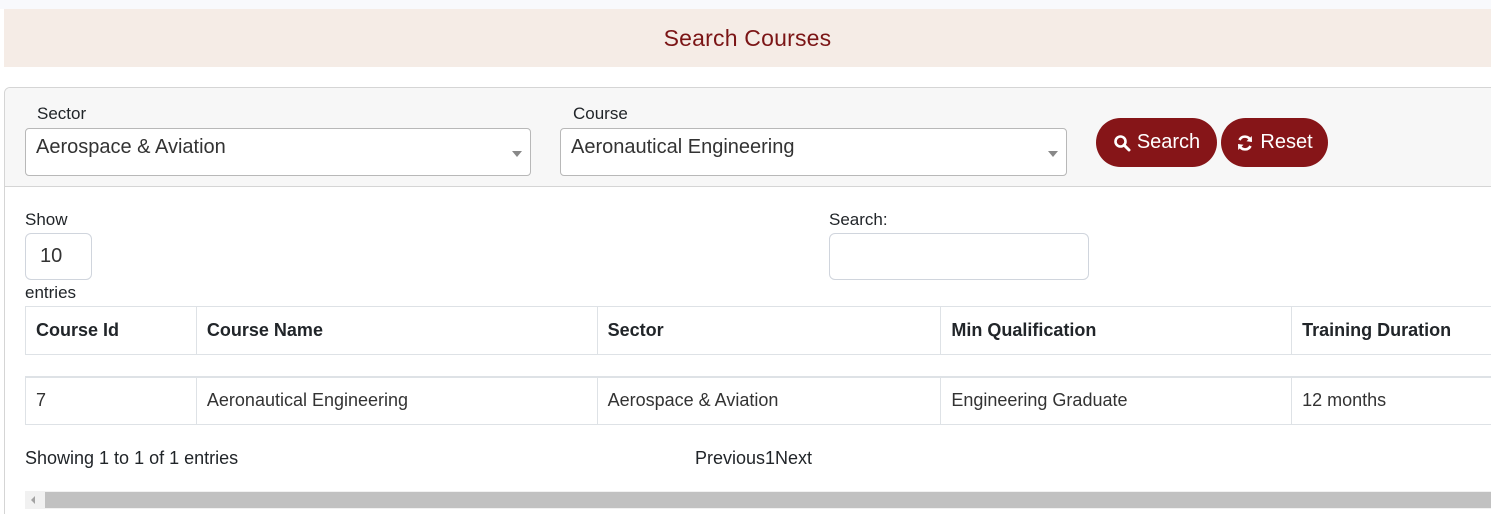  What do you see at coordinates (769, 330) in the screenshot?
I see `column-header-sector: Sector` at bounding box center [769, 330].